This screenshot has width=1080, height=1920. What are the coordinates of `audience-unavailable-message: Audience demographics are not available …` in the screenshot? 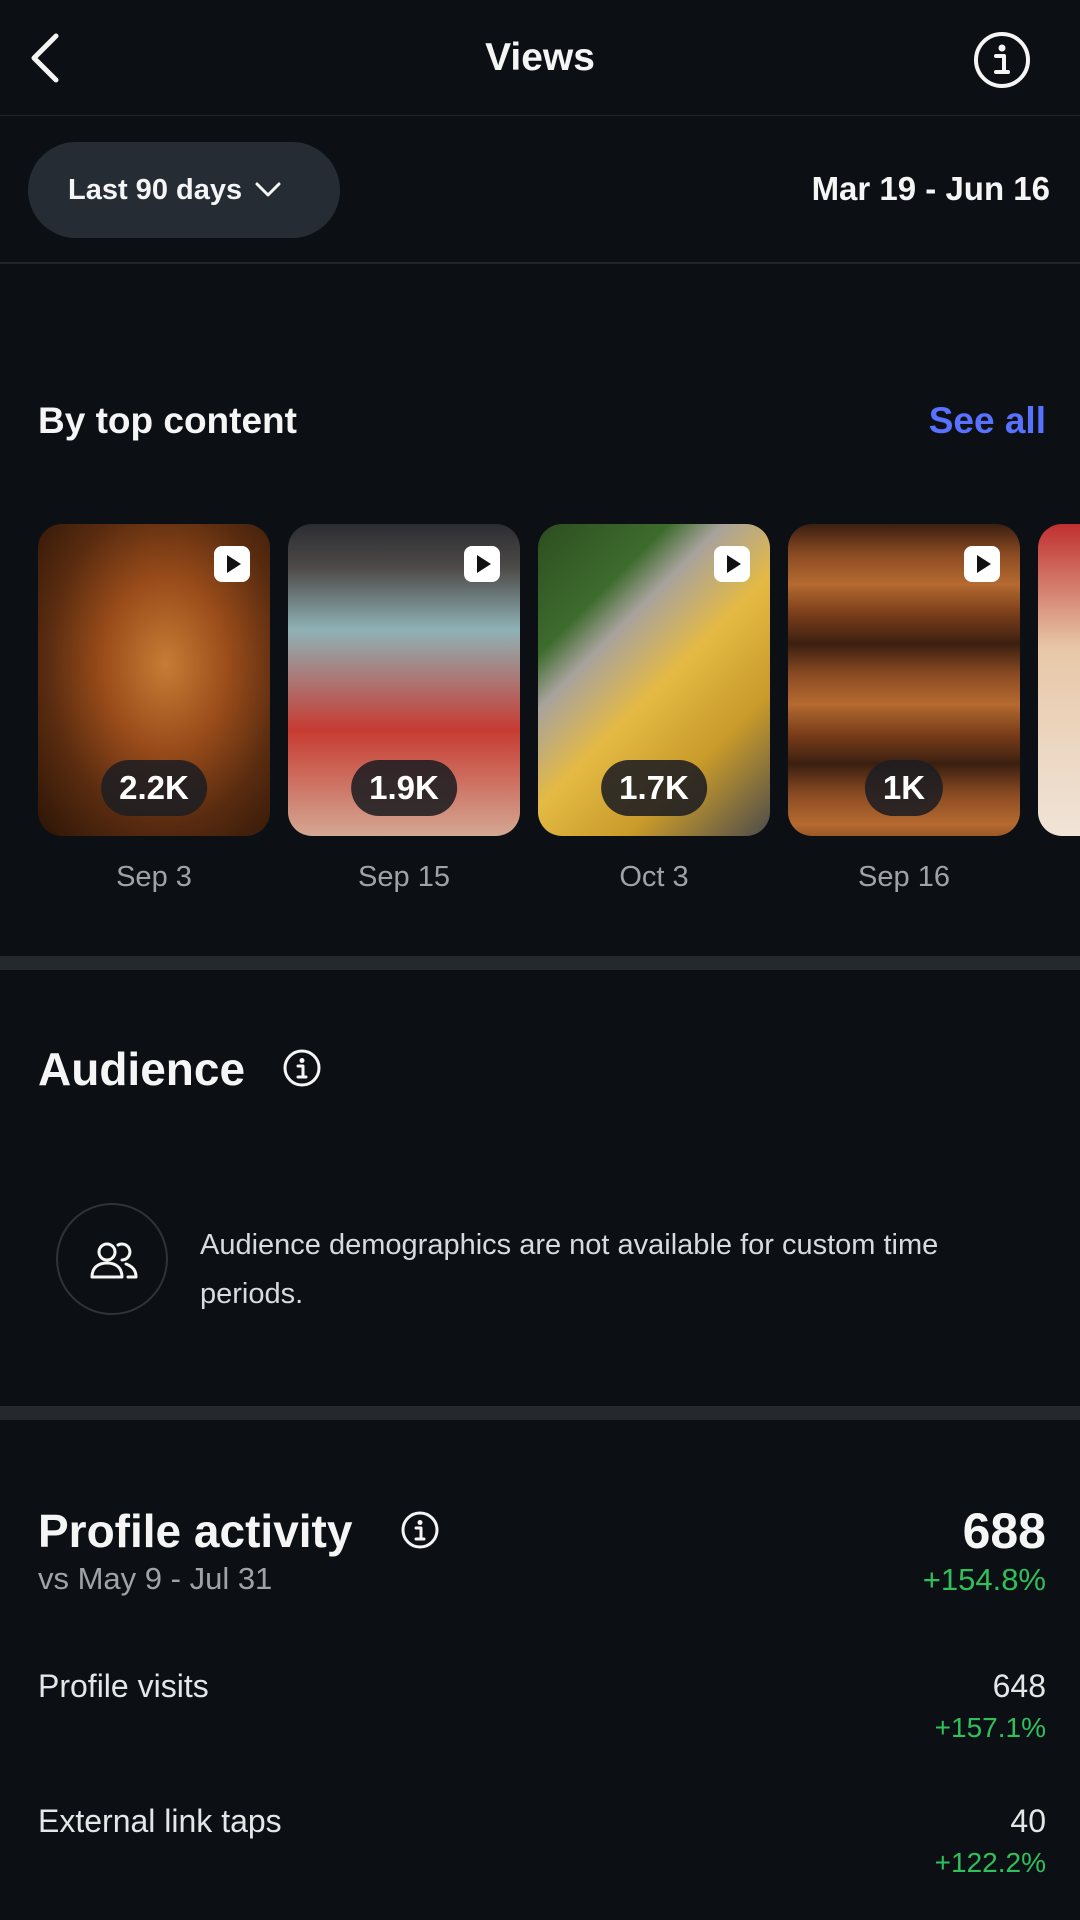 It's located at (569, 1269).